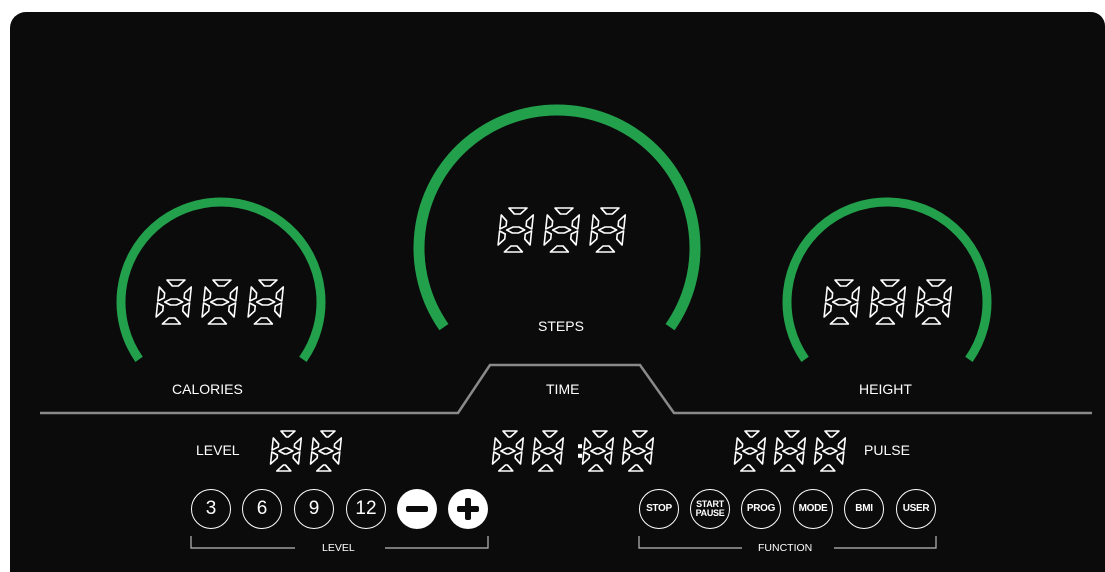 The height and width of the screenshot is (572, 1105). I want to click on pulse-label: PULSE, so click(887, 450).